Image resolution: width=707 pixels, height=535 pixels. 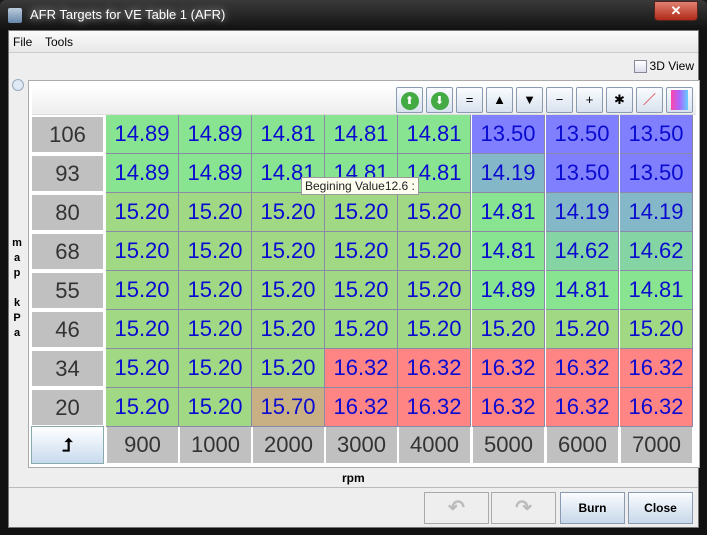 What do you see at coordinates (508, 445) in the screenshot?
I see `x-axis-value: 5000` at bounding box center [508, 445].